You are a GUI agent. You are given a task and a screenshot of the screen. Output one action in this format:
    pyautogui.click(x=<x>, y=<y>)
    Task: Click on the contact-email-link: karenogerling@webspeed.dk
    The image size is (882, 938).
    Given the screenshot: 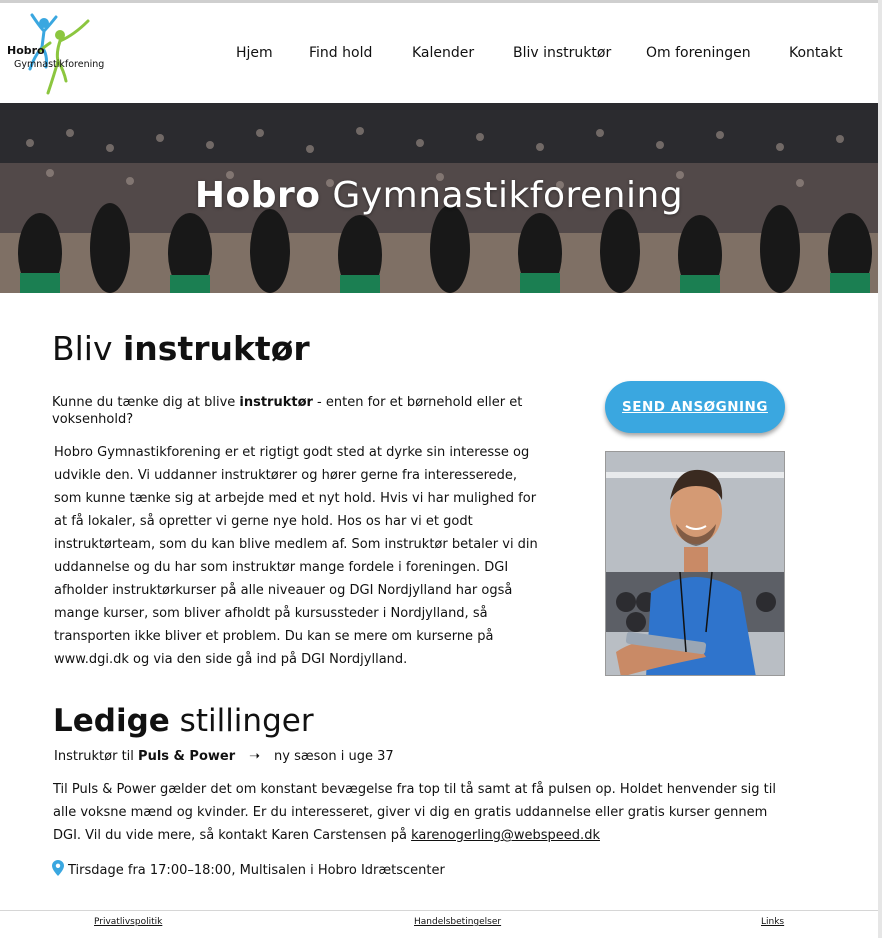 What is the action you would take?
    pyautogui.click(x=505, y=835)
    